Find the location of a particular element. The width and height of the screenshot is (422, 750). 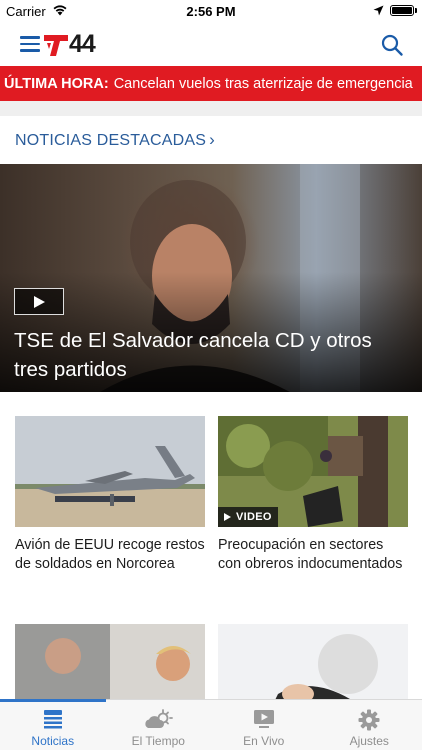

settings-gear-icon is located at coordinates (369, 720).